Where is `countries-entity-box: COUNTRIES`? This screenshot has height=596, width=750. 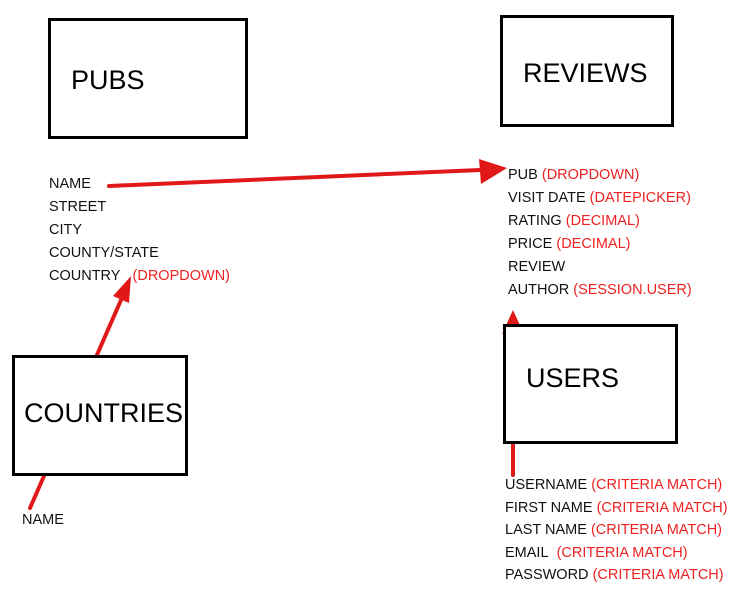
countries-entity-box: COUNTRIES is located at coordinates (100, 415).